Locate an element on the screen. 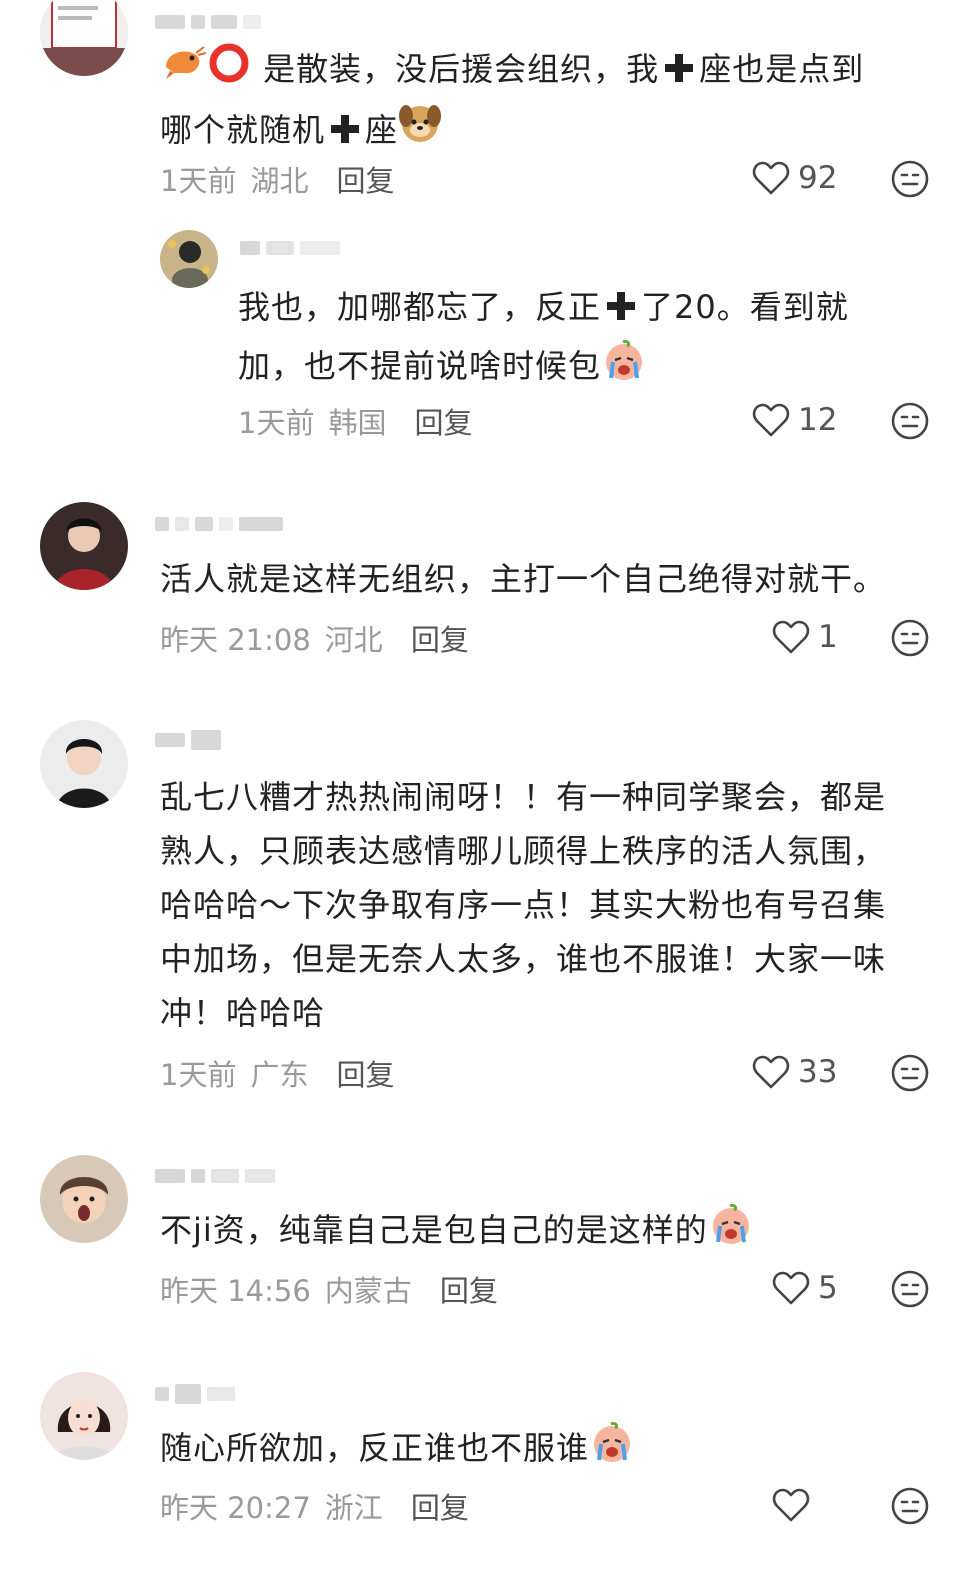  comment-region: 湖北 is located at coordinates (279, 181).